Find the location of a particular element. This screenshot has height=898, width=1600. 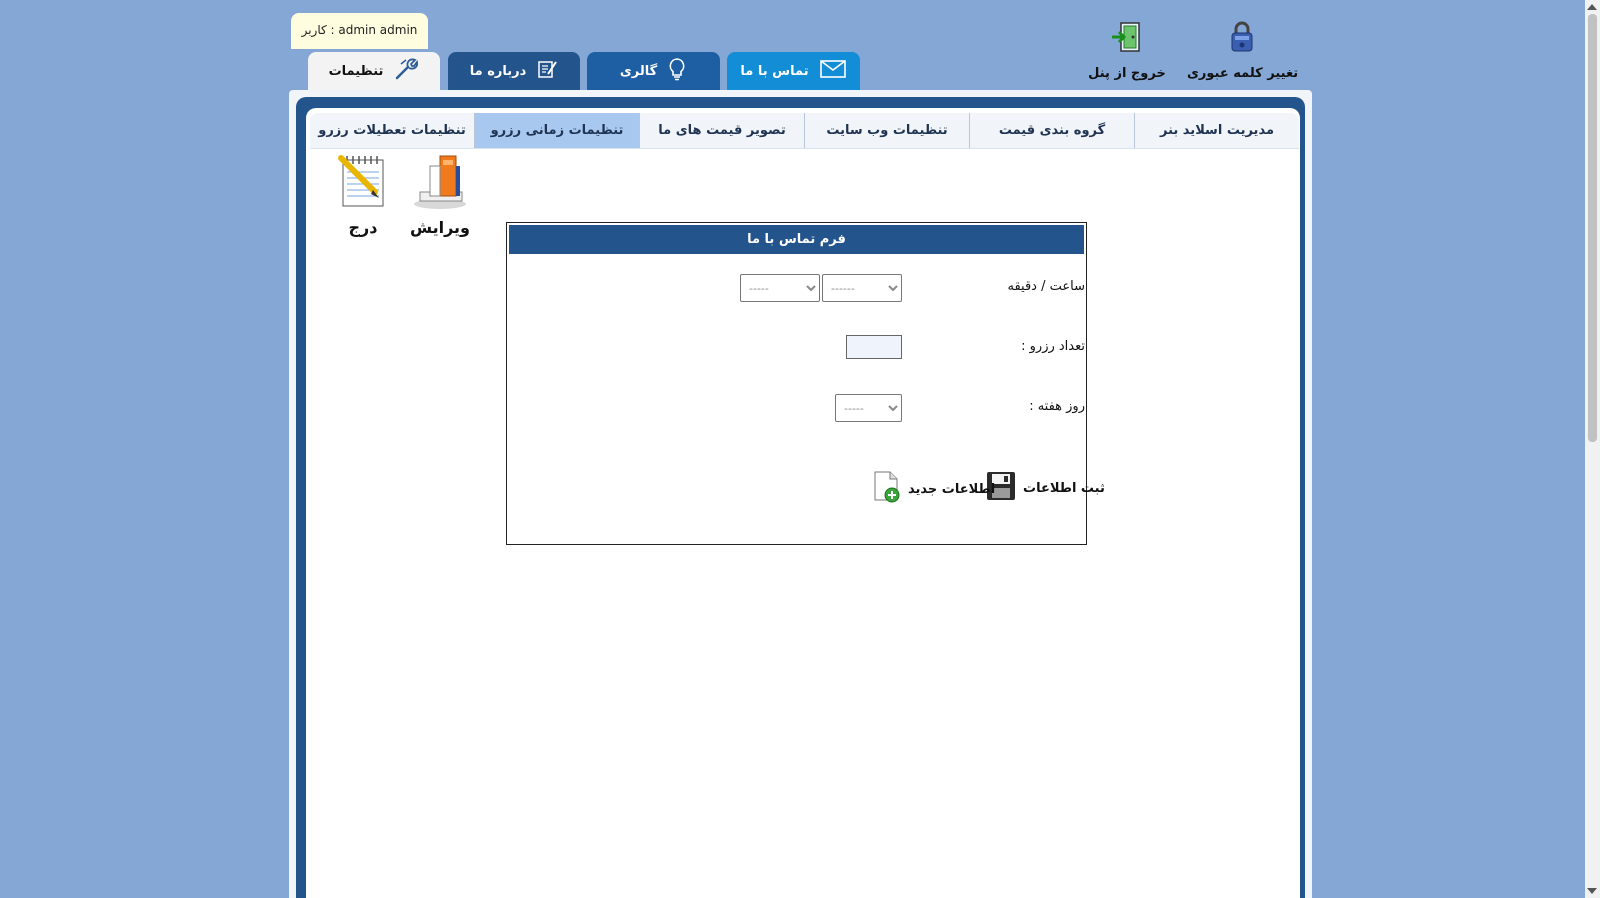

weekday-select: ----- is located at coordinates (868, 408).